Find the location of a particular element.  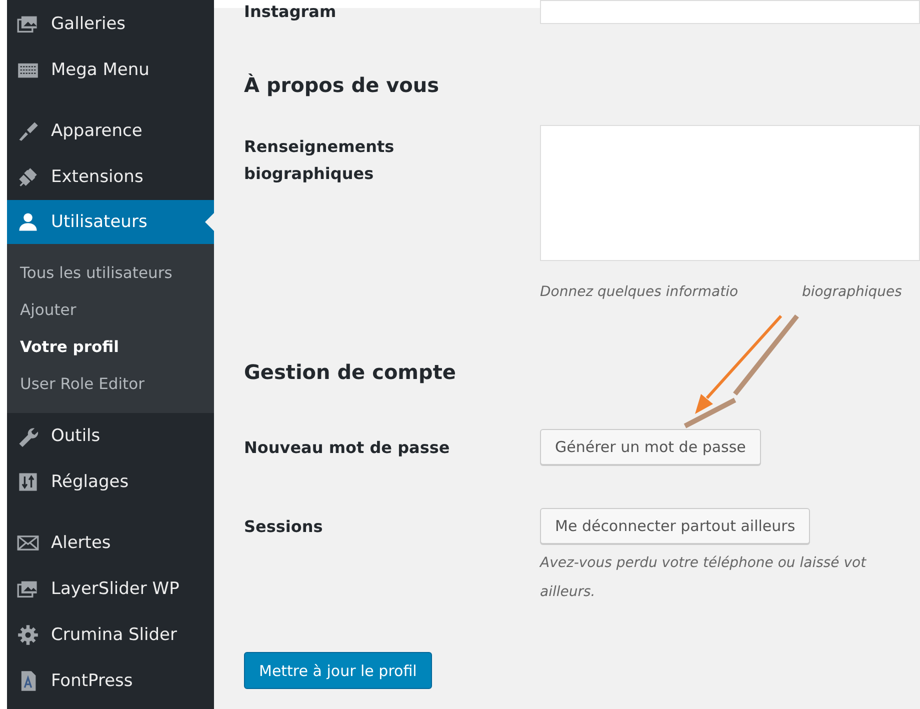

sidebar-item: Alertes is located at coordinates (110, 543).